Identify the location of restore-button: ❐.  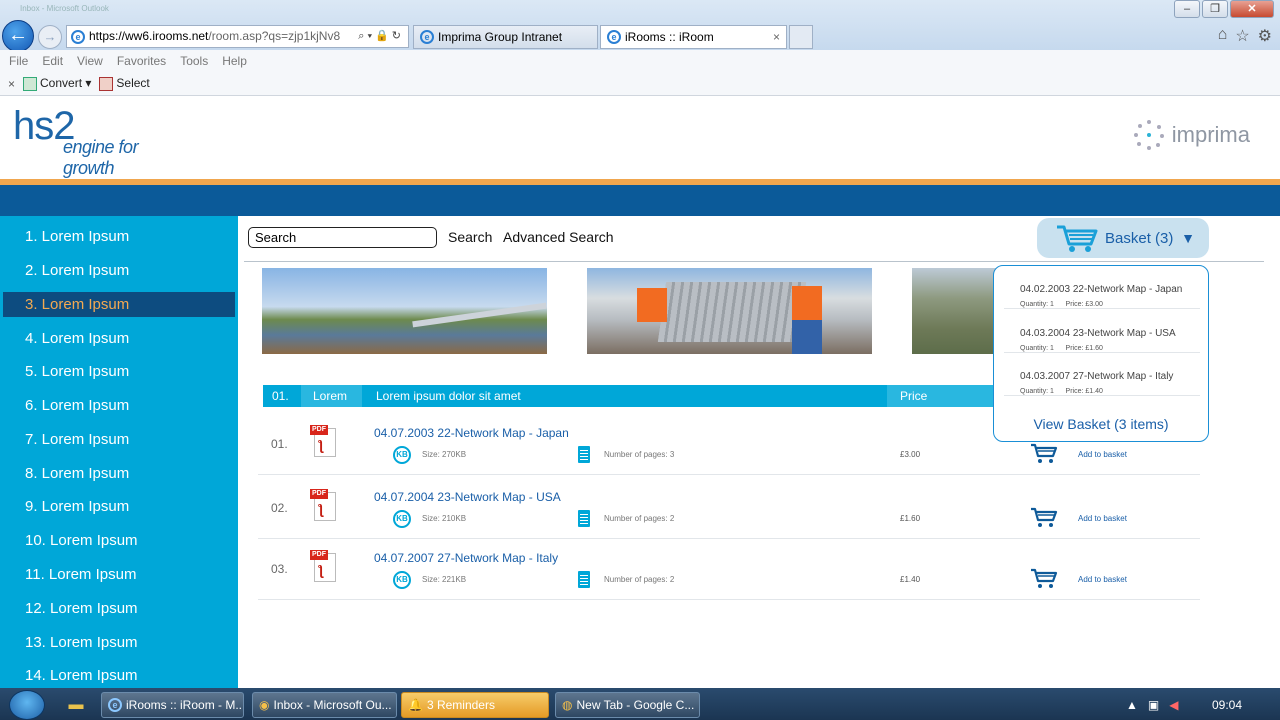
(1215, 9).